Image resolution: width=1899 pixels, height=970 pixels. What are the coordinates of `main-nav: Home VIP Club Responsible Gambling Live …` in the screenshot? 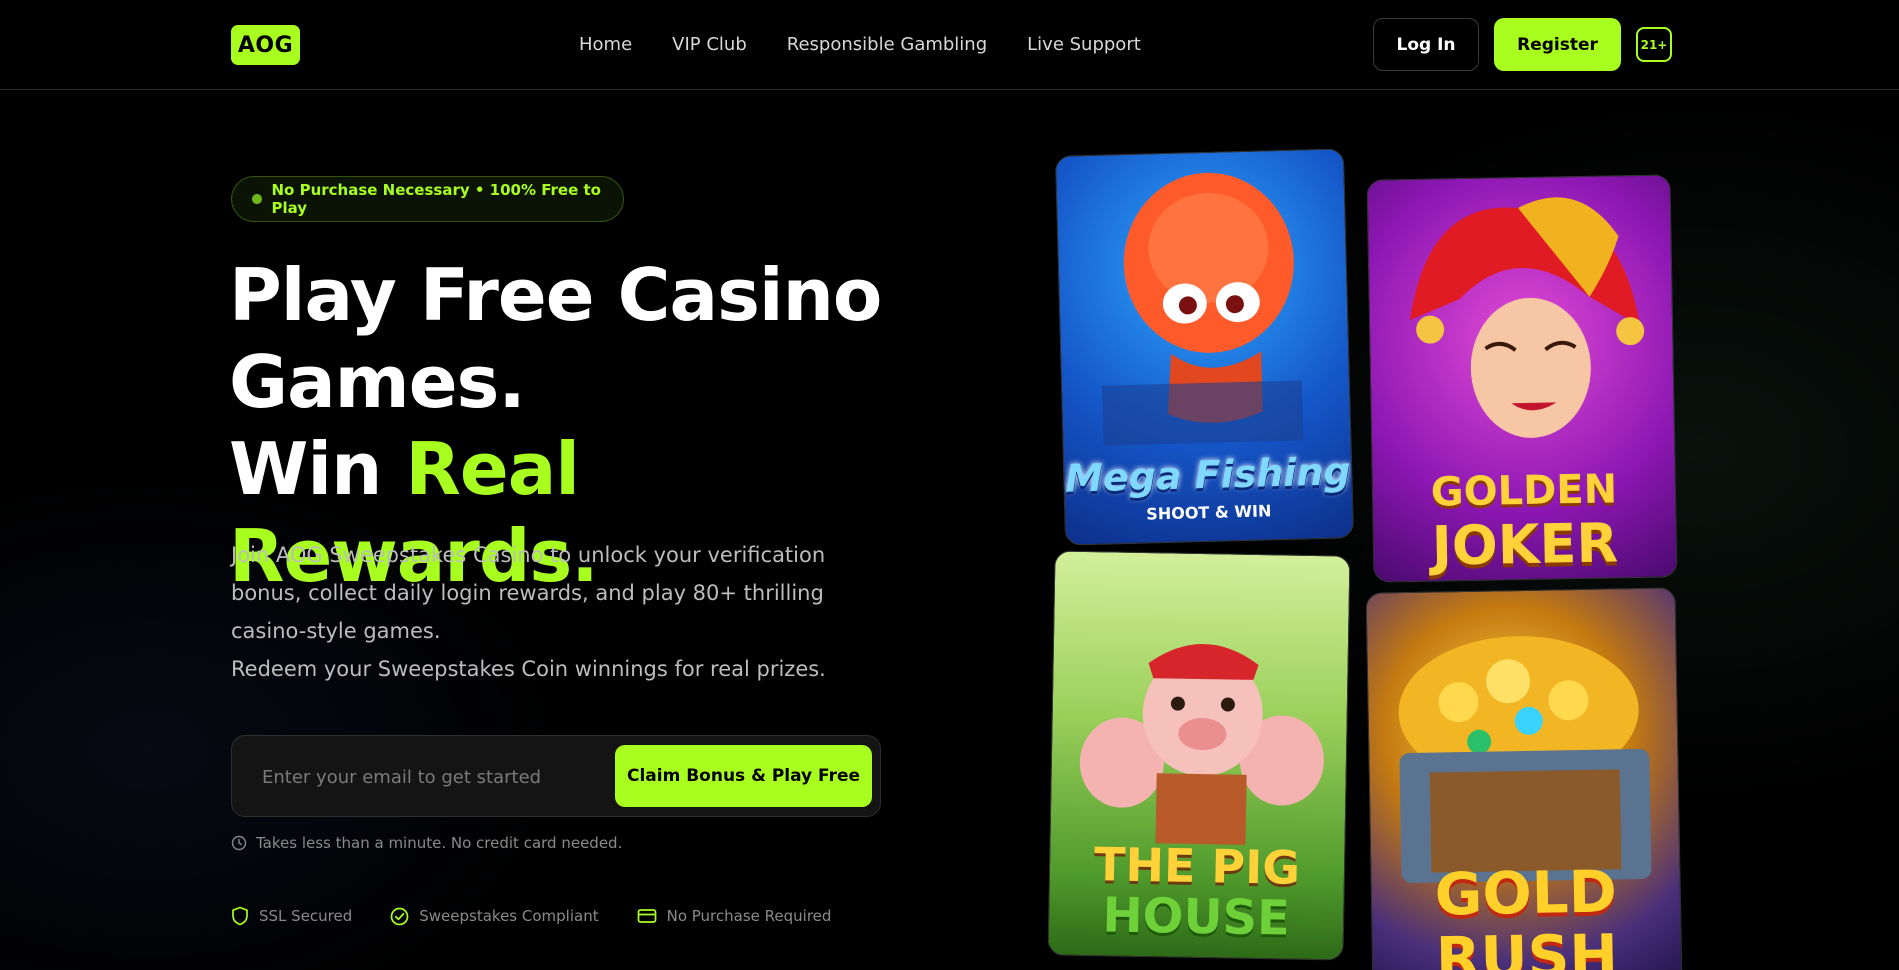 It's located at (880, 44).